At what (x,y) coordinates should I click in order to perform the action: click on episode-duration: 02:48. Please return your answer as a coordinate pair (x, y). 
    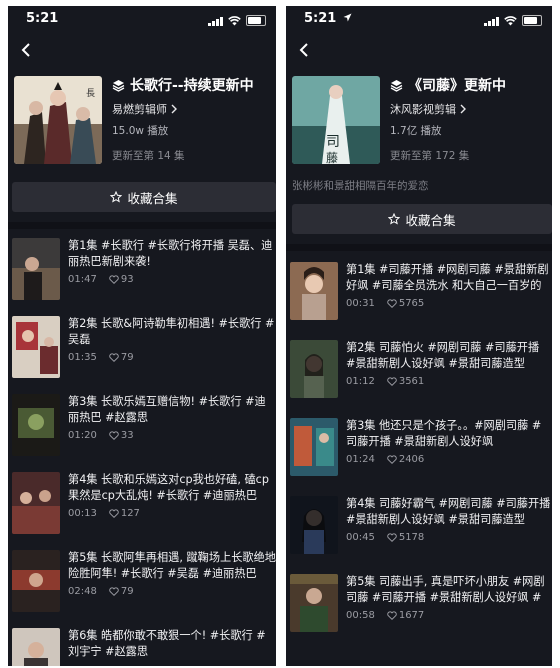
    Looking at the image, I should click on (82, 591).